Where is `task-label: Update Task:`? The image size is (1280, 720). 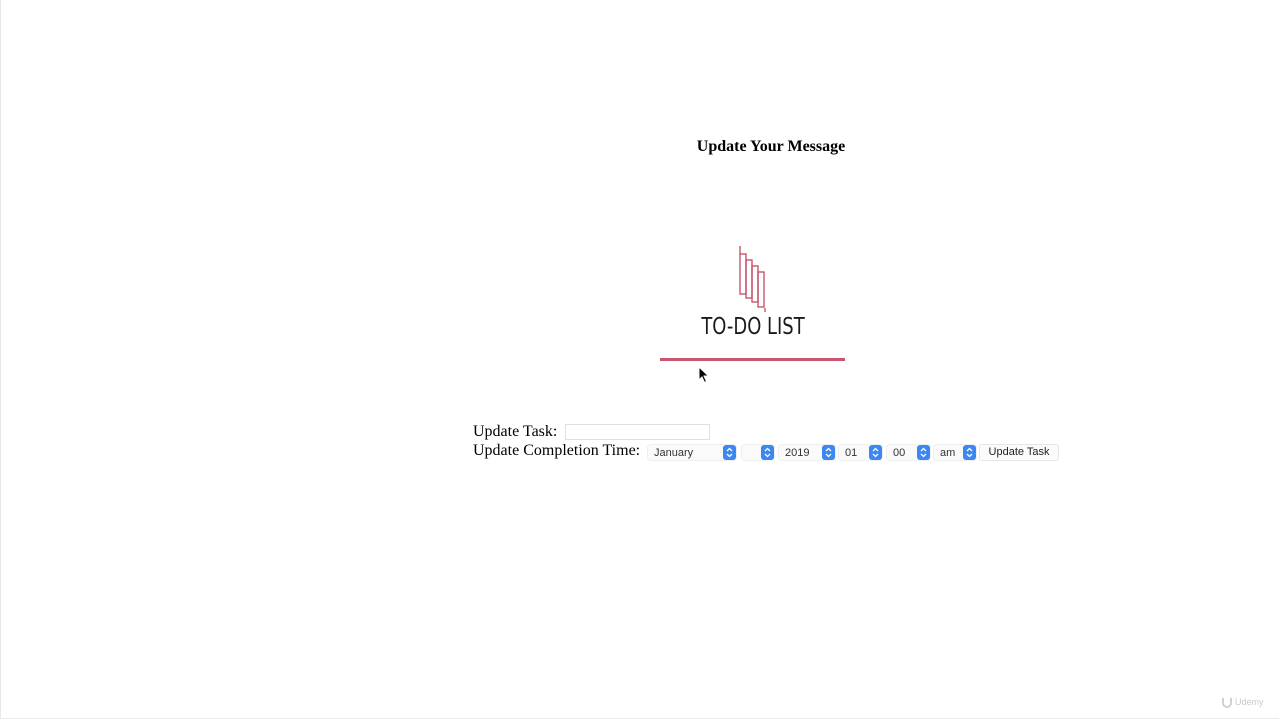
task-label: Update Task: is located at coordinates (515, 431).